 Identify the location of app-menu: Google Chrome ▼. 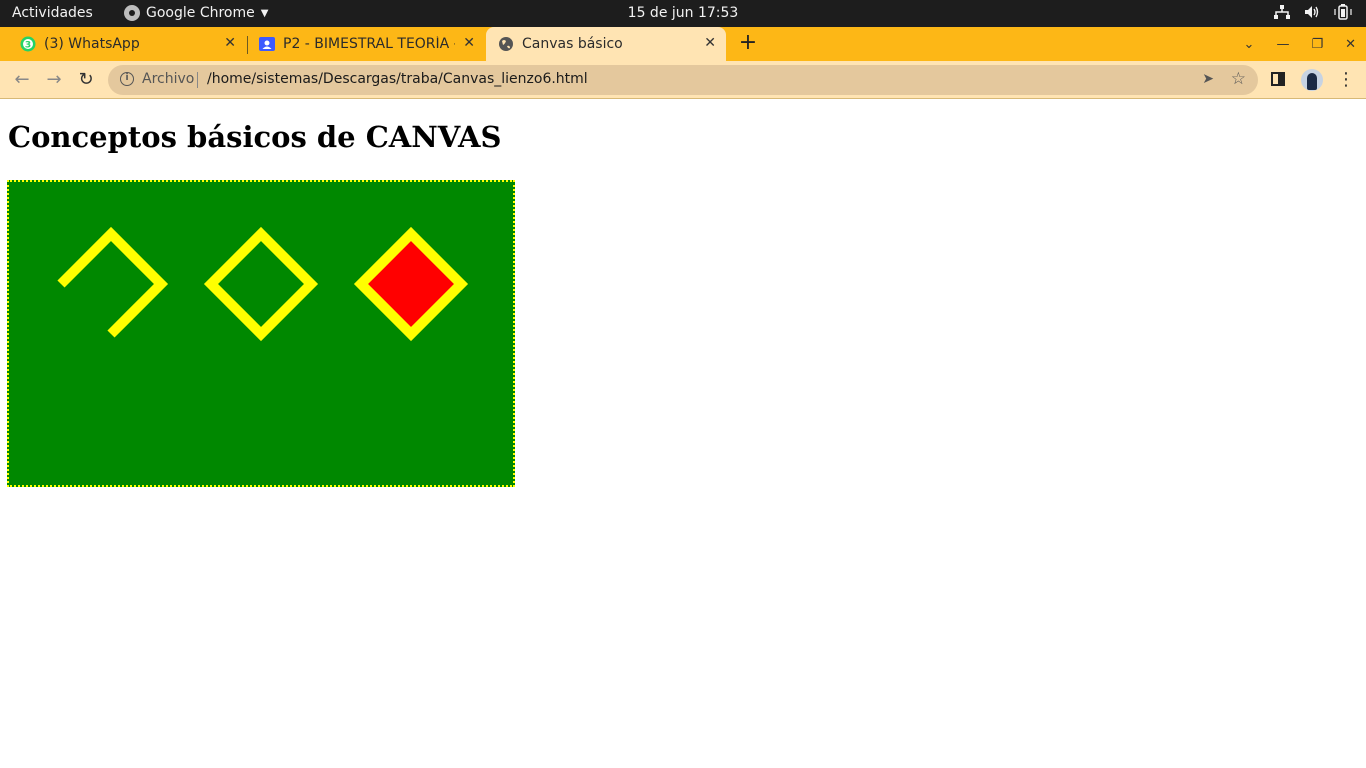
(196, 13).